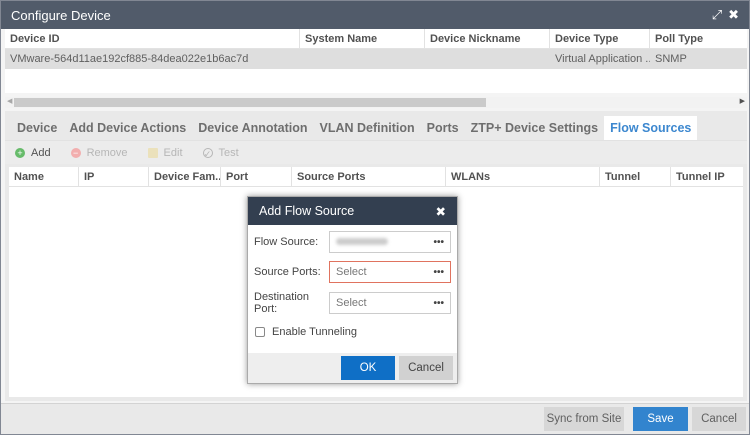 Image resolution: width=750 pixels, height=435 pixels. Describe the element at coordinates (441, 211) in the screenshot. I see `dialog-close-icon: ✖` at that location.